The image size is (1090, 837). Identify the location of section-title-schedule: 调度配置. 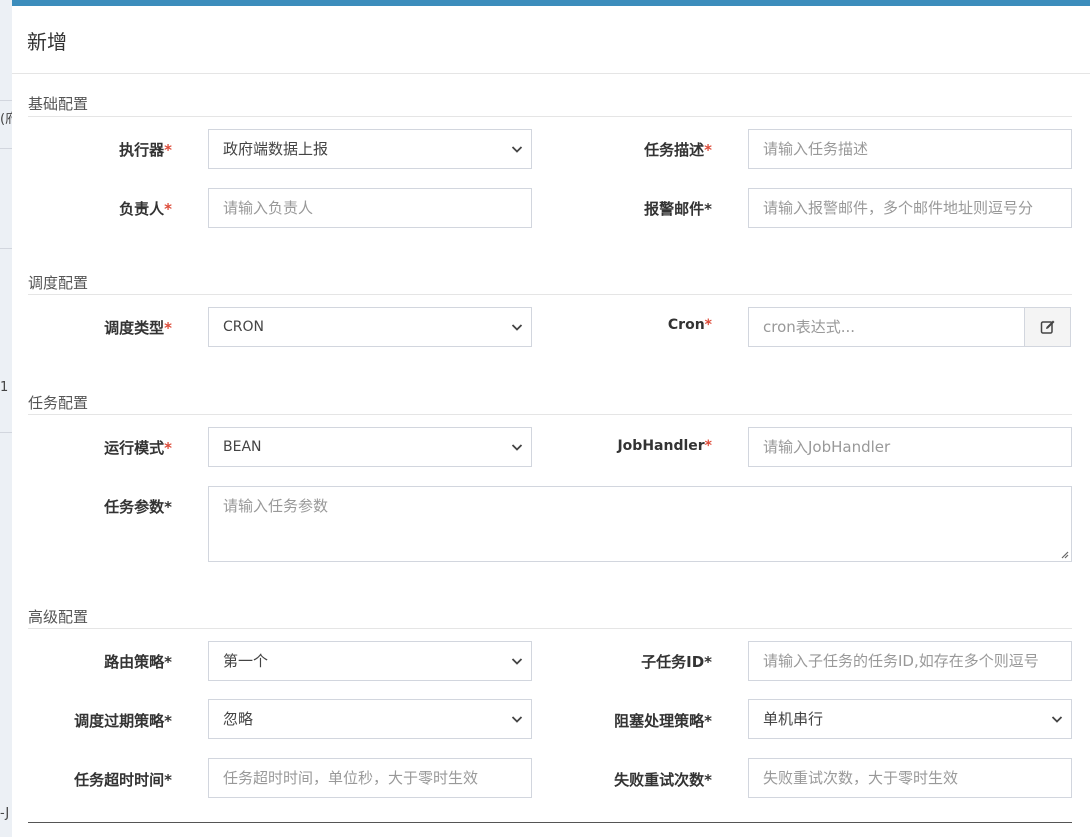
(58, 283).